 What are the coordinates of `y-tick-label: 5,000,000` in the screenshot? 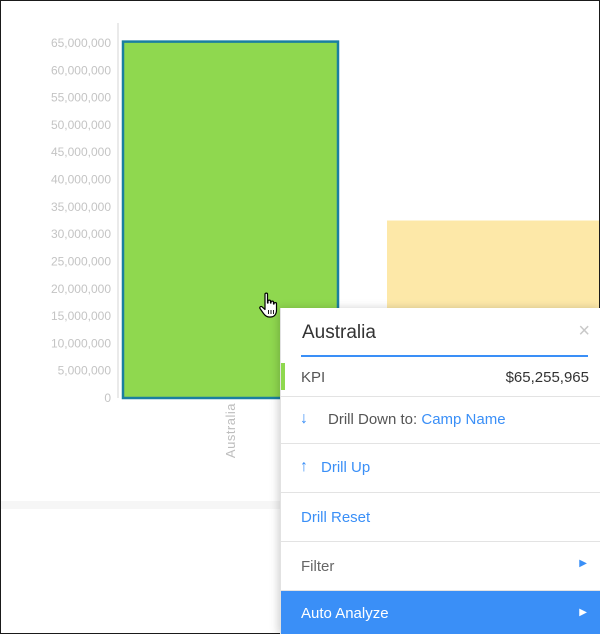 It's located at (85, 371).